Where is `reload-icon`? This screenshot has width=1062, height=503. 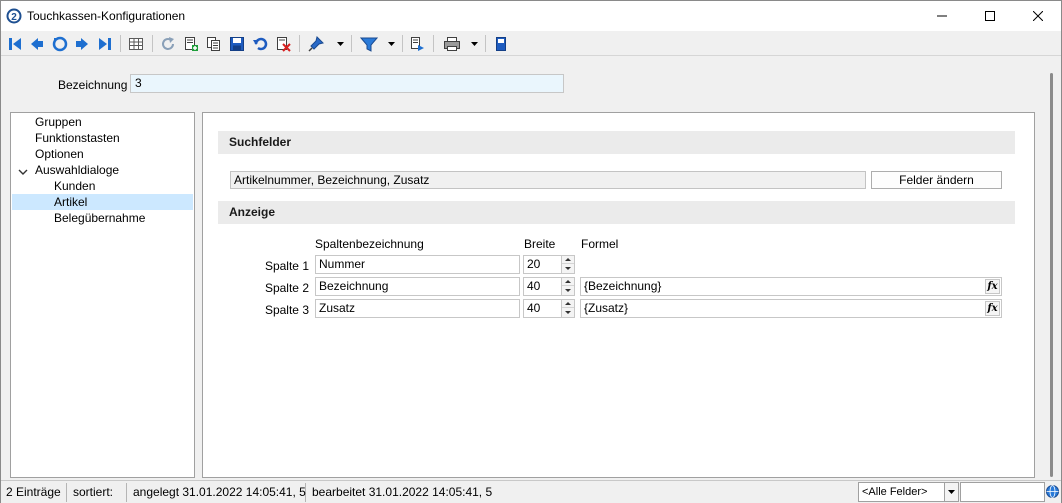 reload-icon is located at coordinates (168, 43).